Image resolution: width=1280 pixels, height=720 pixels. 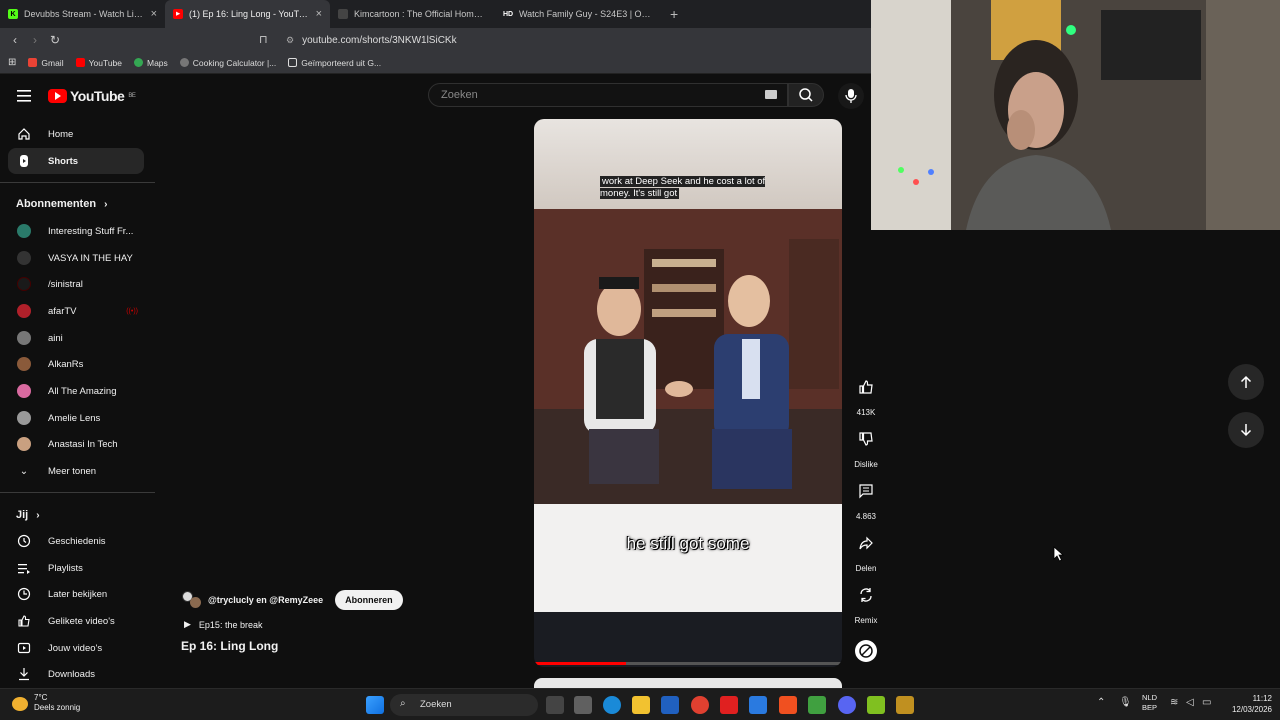 I want to click on forward-icon: ›, so click(x=35, y=40).